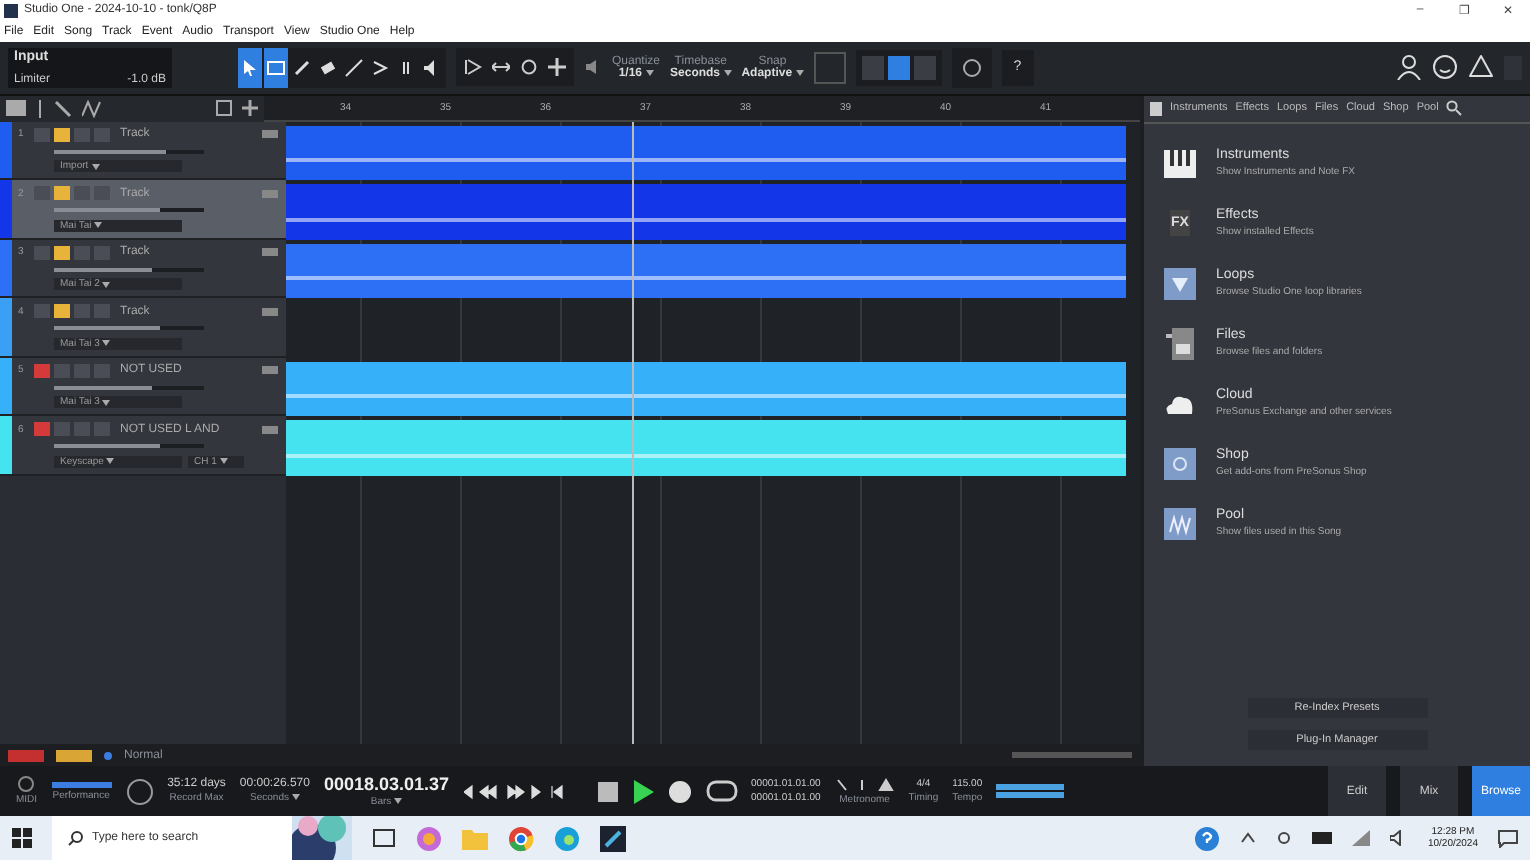  Describe the element at coordinates (1180, 523) in the screenshot. I see `pool-icon` at that location.